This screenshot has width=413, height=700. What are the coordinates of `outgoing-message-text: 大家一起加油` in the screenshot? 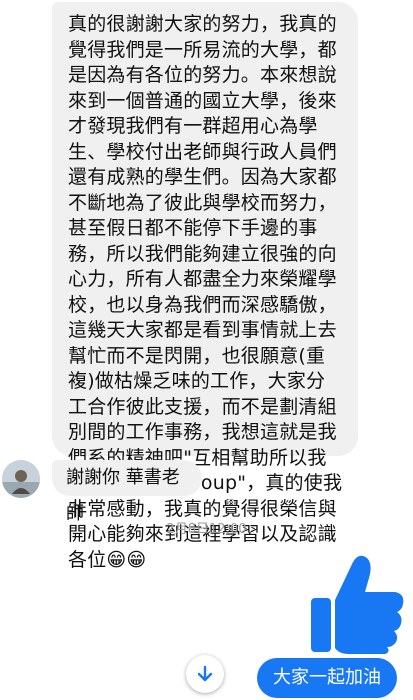 It's located at (327, 677).